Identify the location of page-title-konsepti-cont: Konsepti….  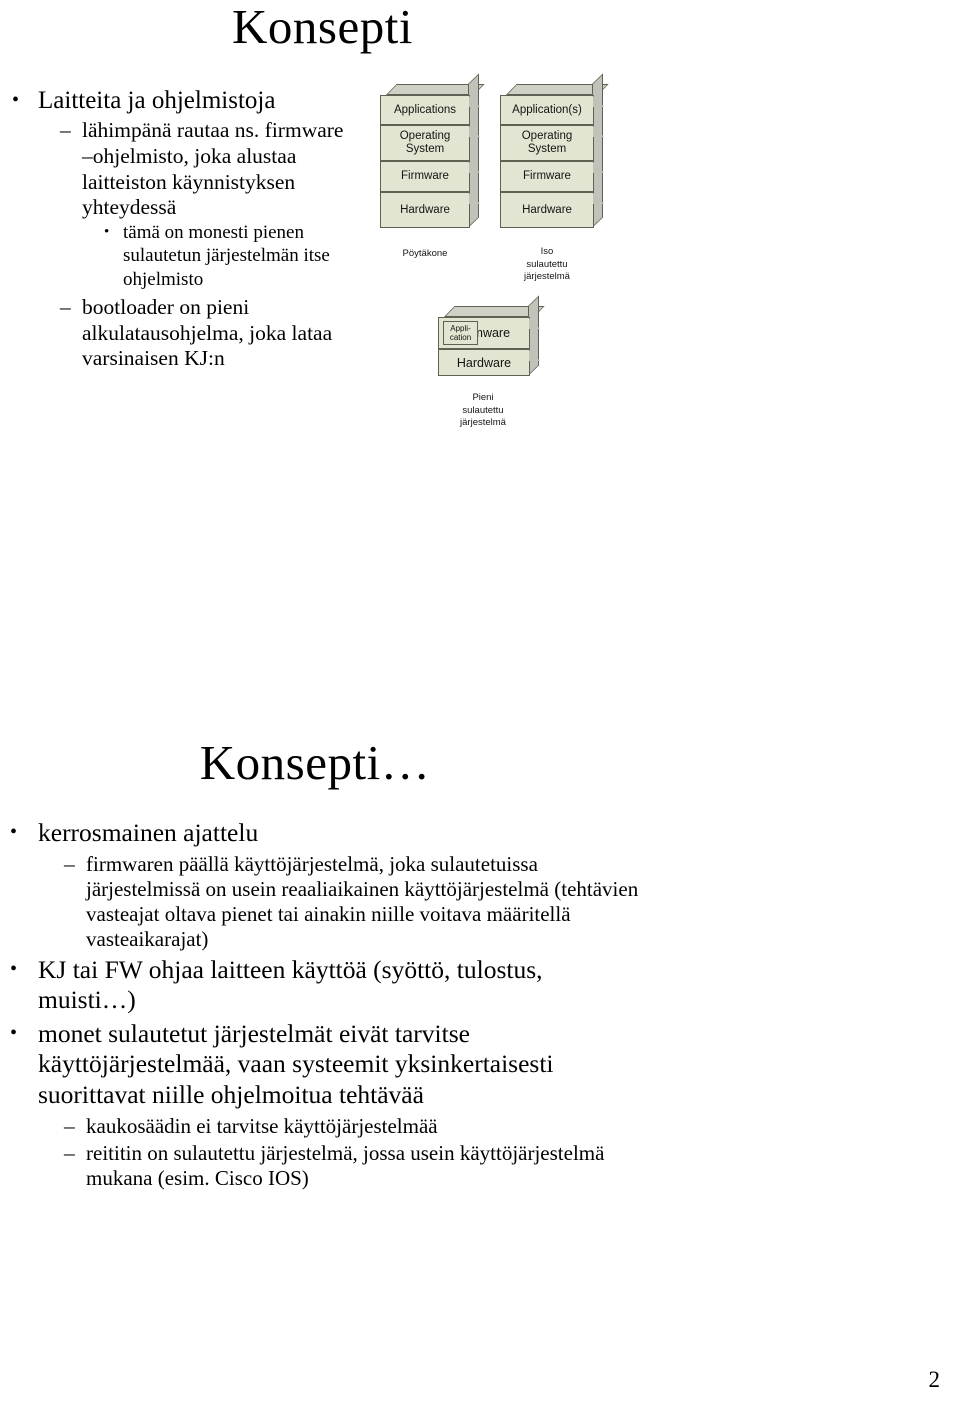
(315, 762).